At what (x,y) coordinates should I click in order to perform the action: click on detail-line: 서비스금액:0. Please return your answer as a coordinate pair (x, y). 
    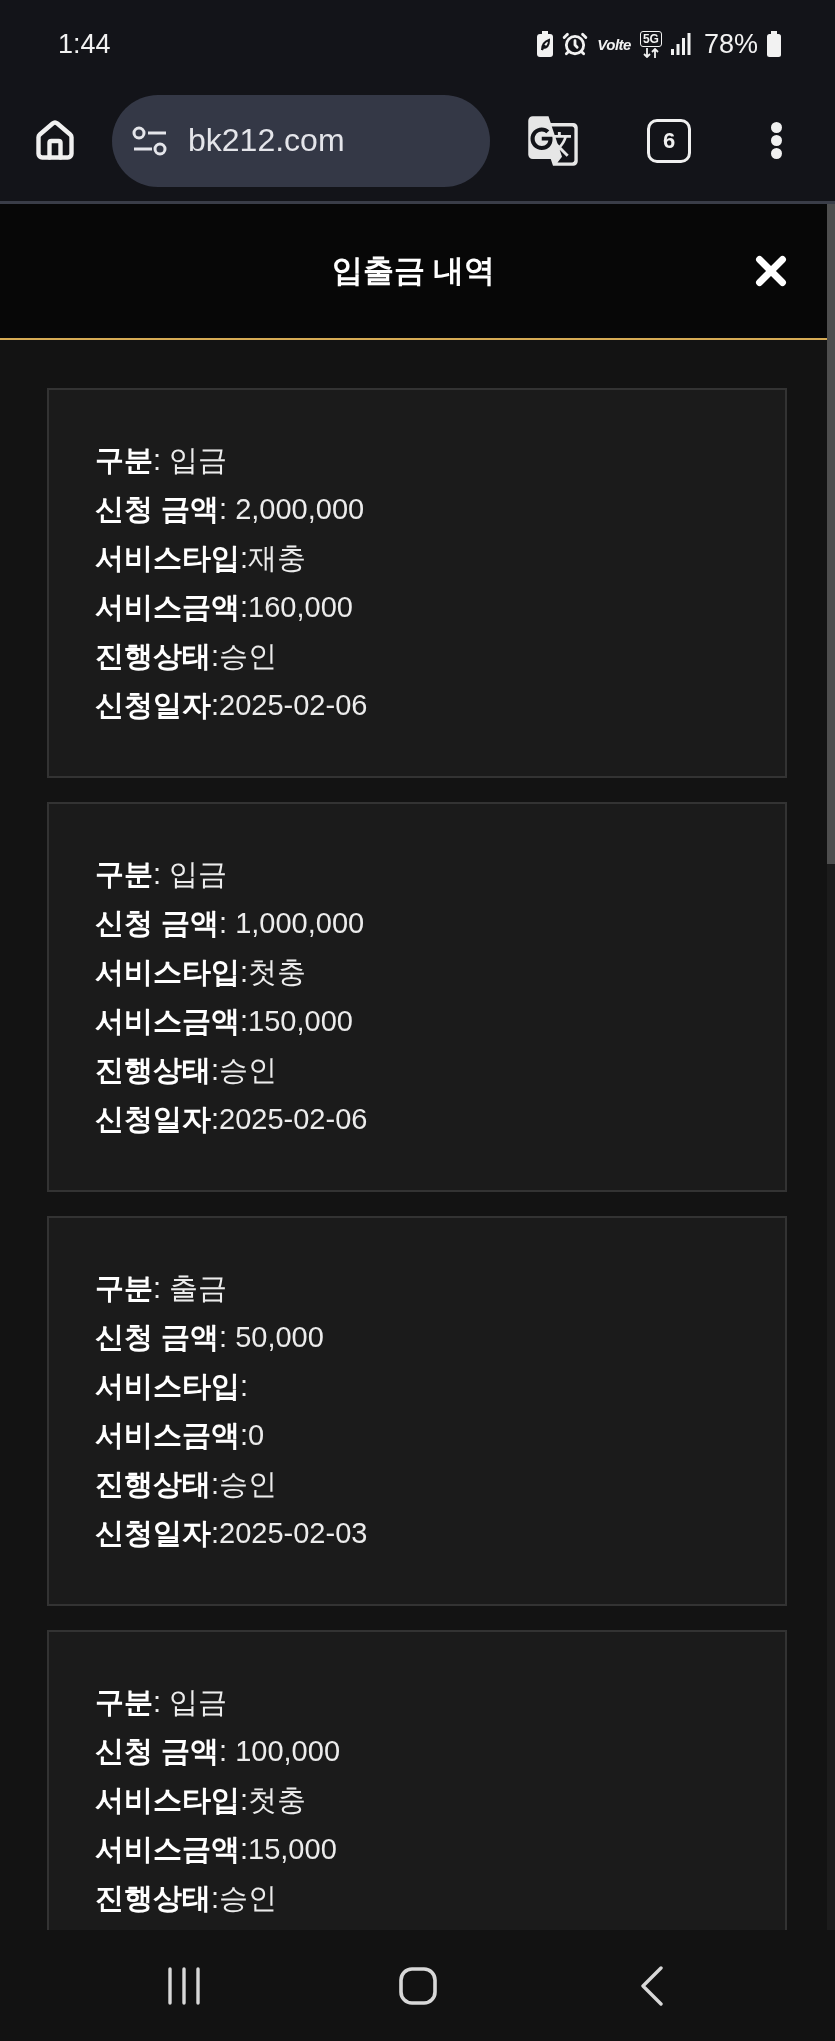
    Looking at the image, I should click on (180, 1435).